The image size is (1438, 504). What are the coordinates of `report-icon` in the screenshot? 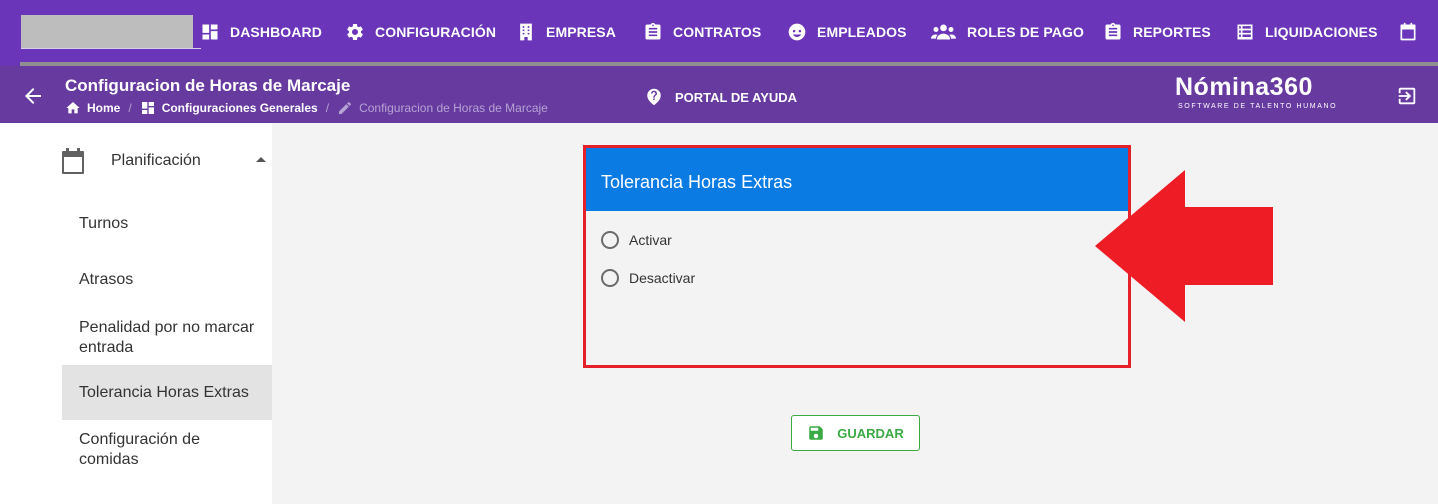 It's located at (1113, 32).